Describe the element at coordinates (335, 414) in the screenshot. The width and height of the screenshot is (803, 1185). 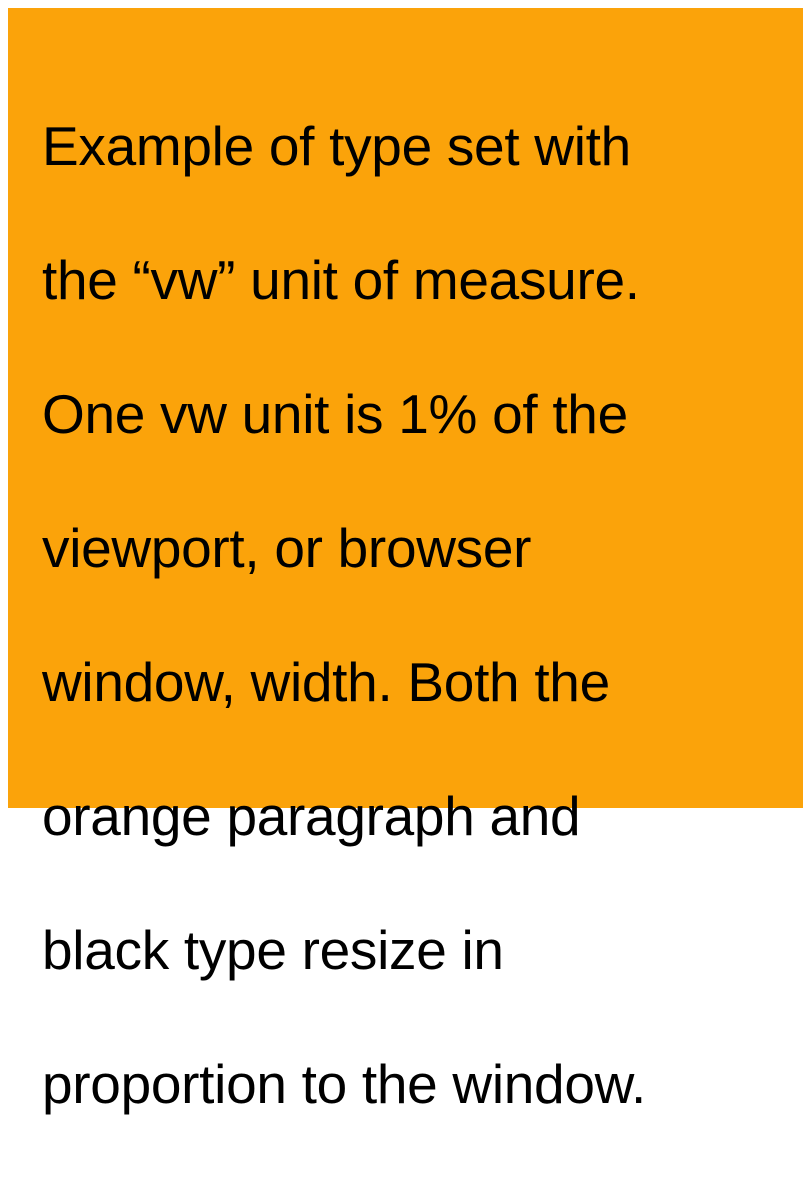
I see `paragraph-line: One vw unit is 1% of the` at that location.